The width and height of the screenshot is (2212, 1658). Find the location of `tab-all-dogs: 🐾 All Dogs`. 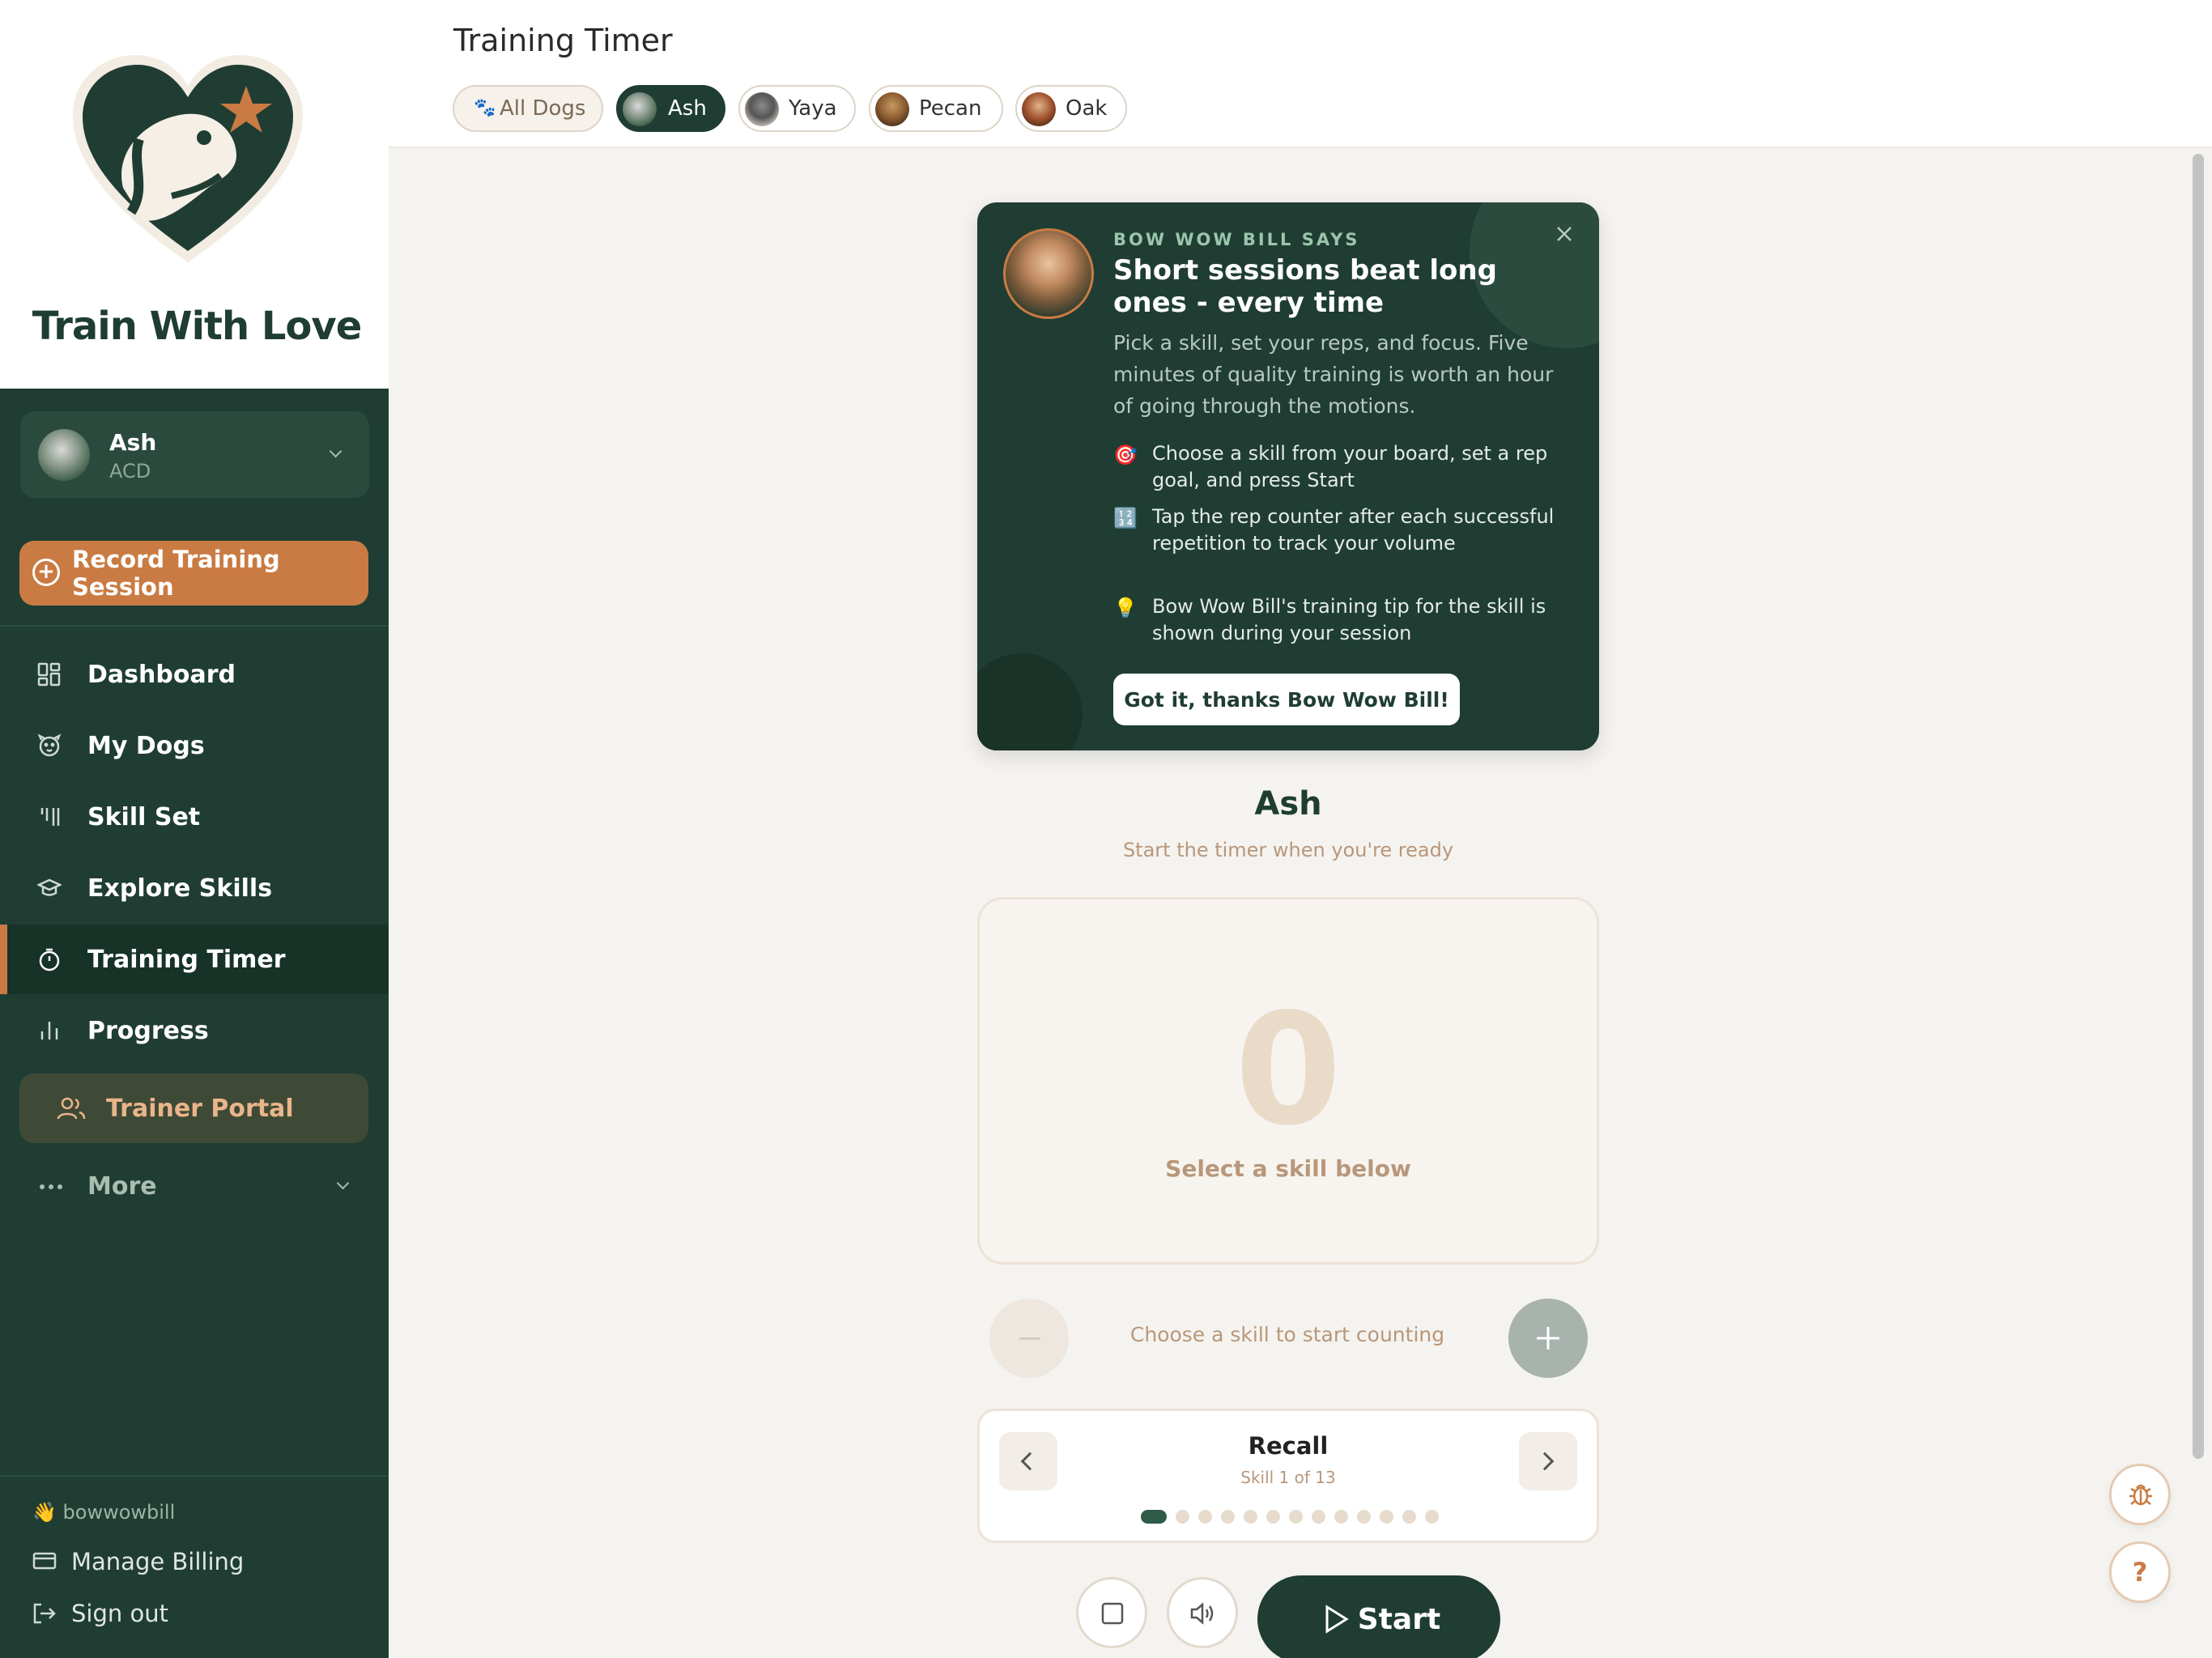

tab-all-dogs: 🐾 All Dogs is located at coordinates (528, 108).